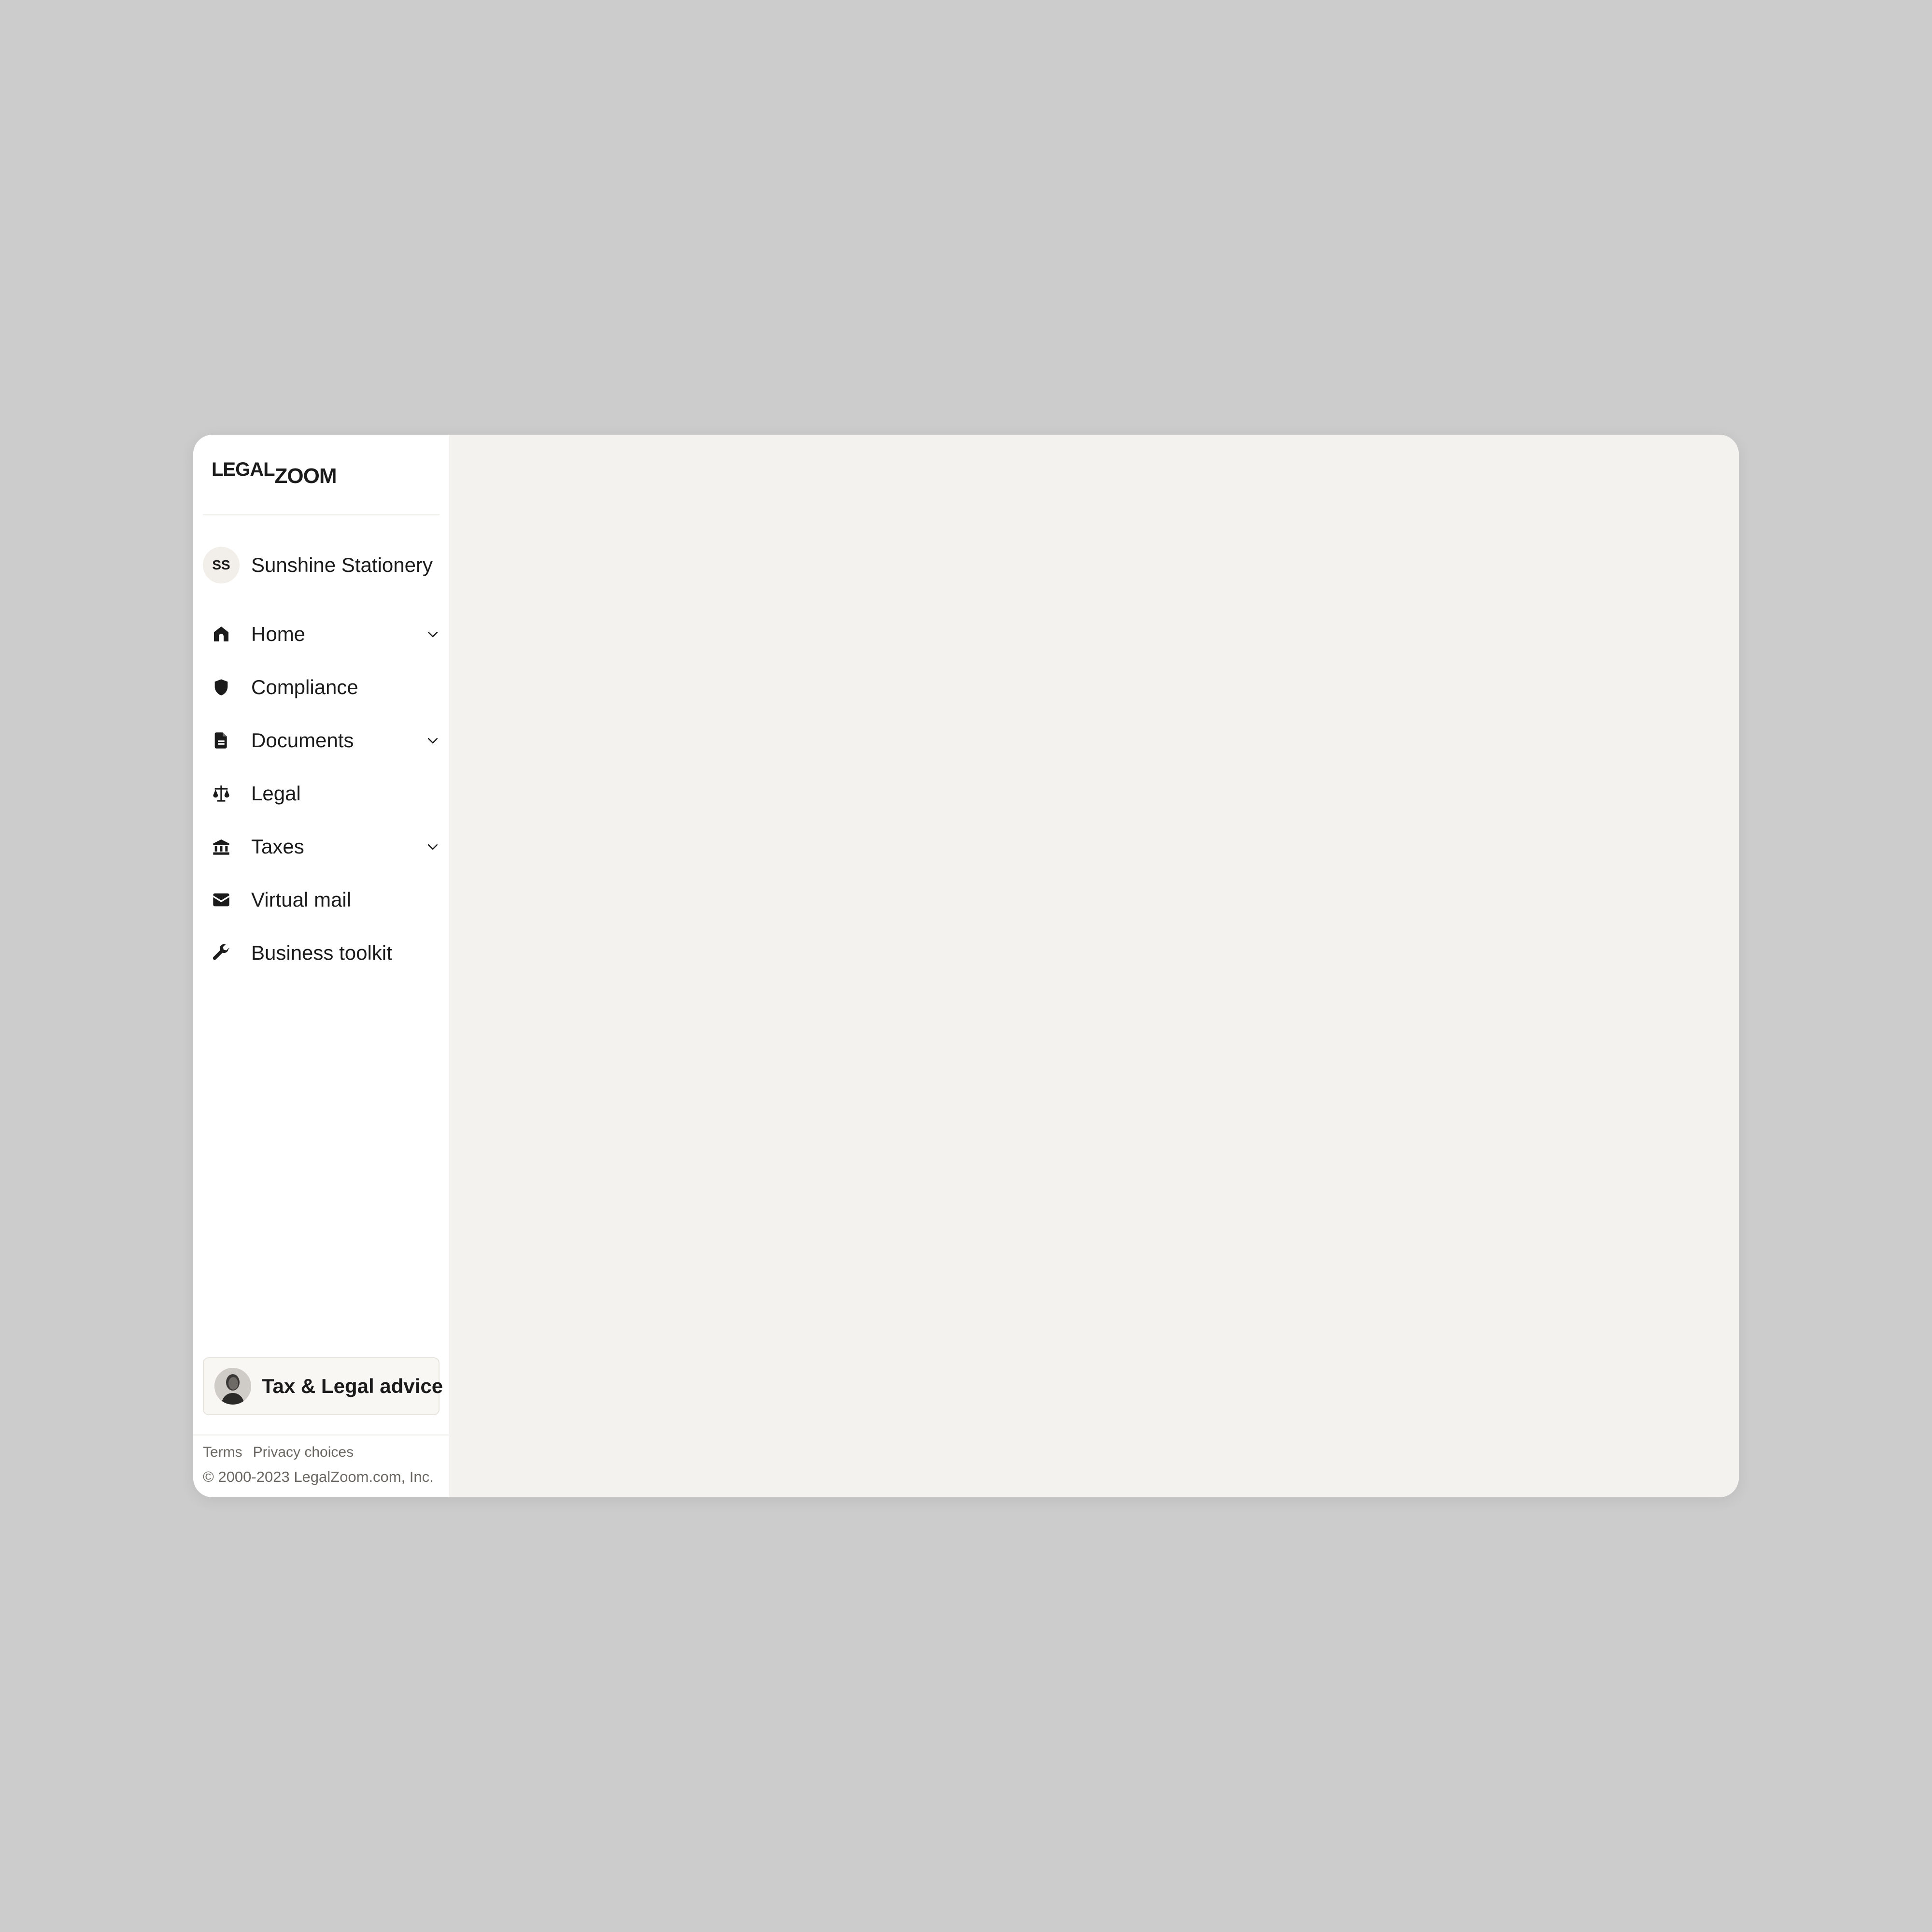 The height and width of the screenshot is (1932, 1932). Describe the element at coordinates (323, 793) in the screenshot. I see `sidebar-item-legal: Legal` at that location.